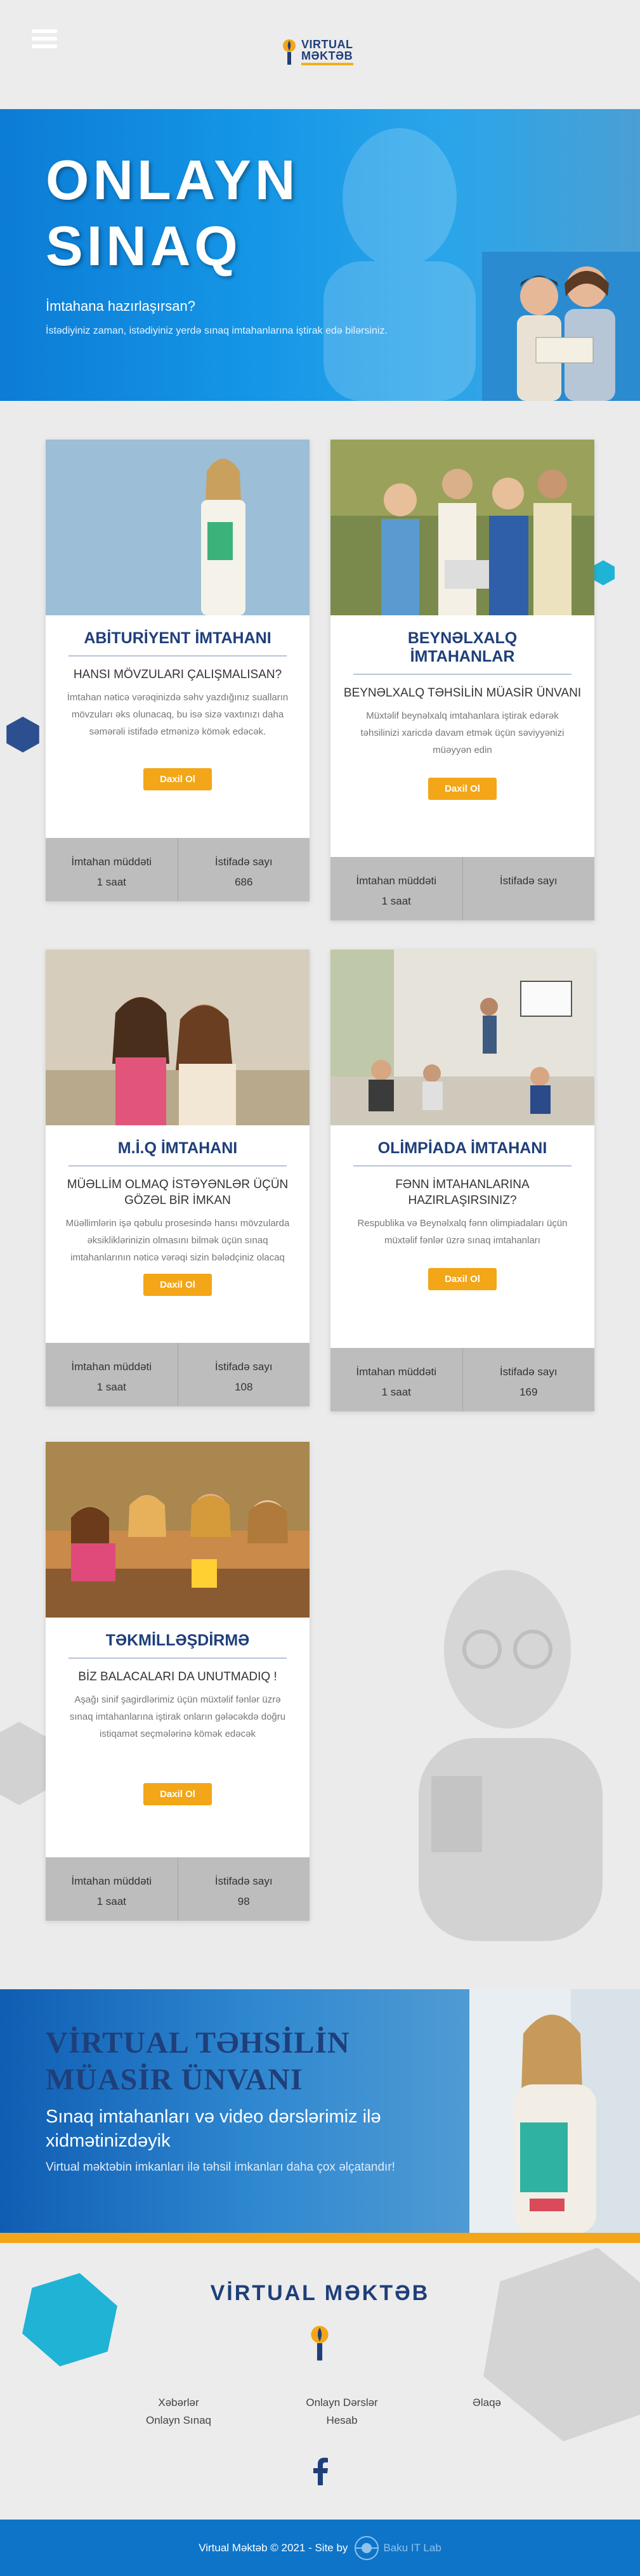  I want to click on footer-logo-icon, so click(320, 2343).